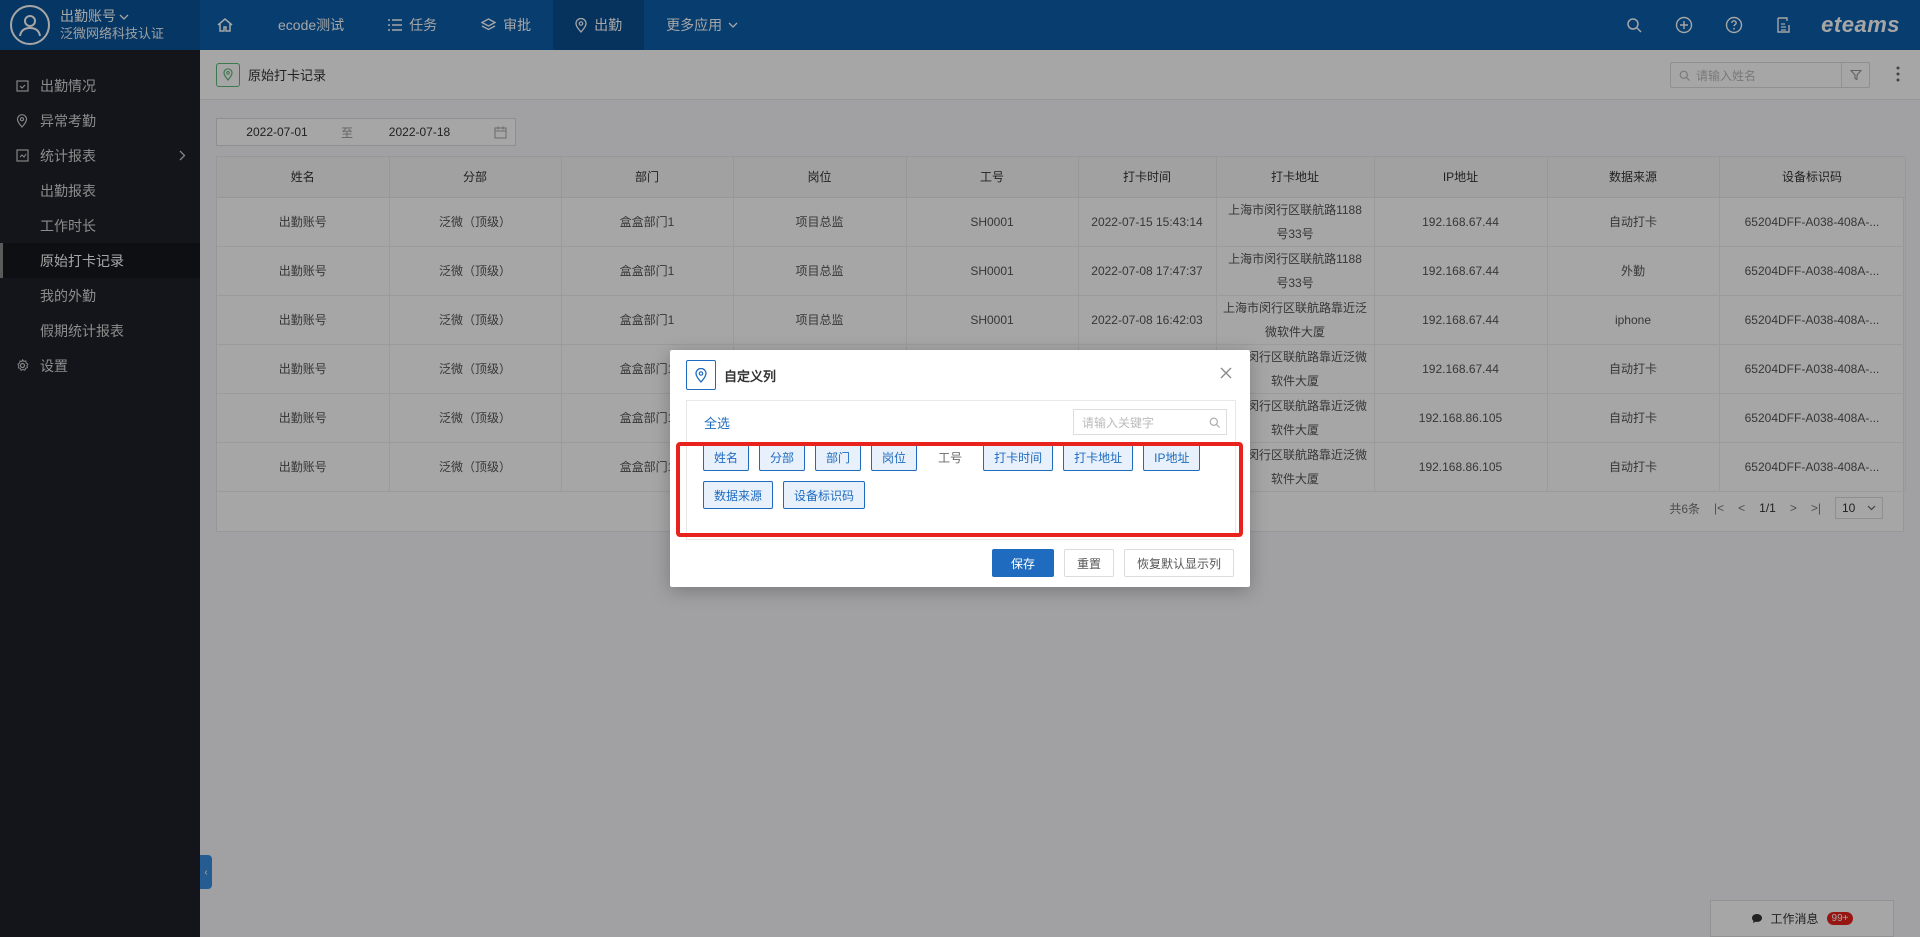  Describe the element at coordinates (1214, 422) in the screenshot. I see `search-icon` at that location.